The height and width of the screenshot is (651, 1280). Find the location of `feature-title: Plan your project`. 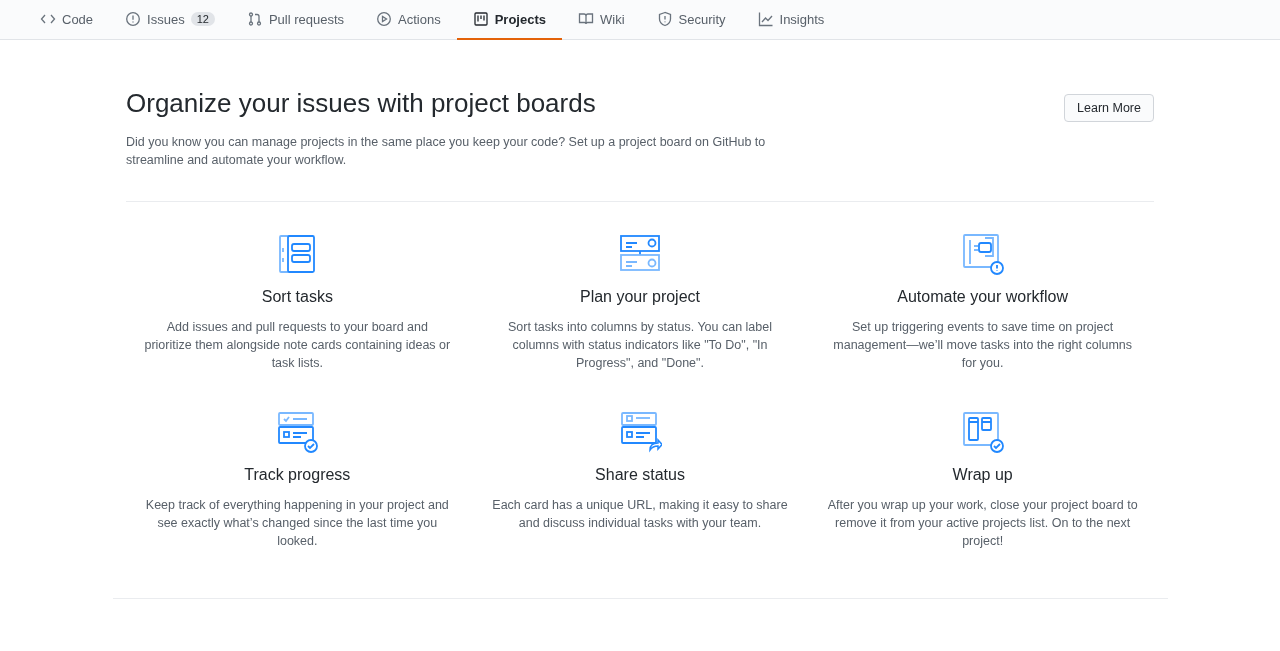

feature-title: Plan your project is located at coordinates (639, 297).